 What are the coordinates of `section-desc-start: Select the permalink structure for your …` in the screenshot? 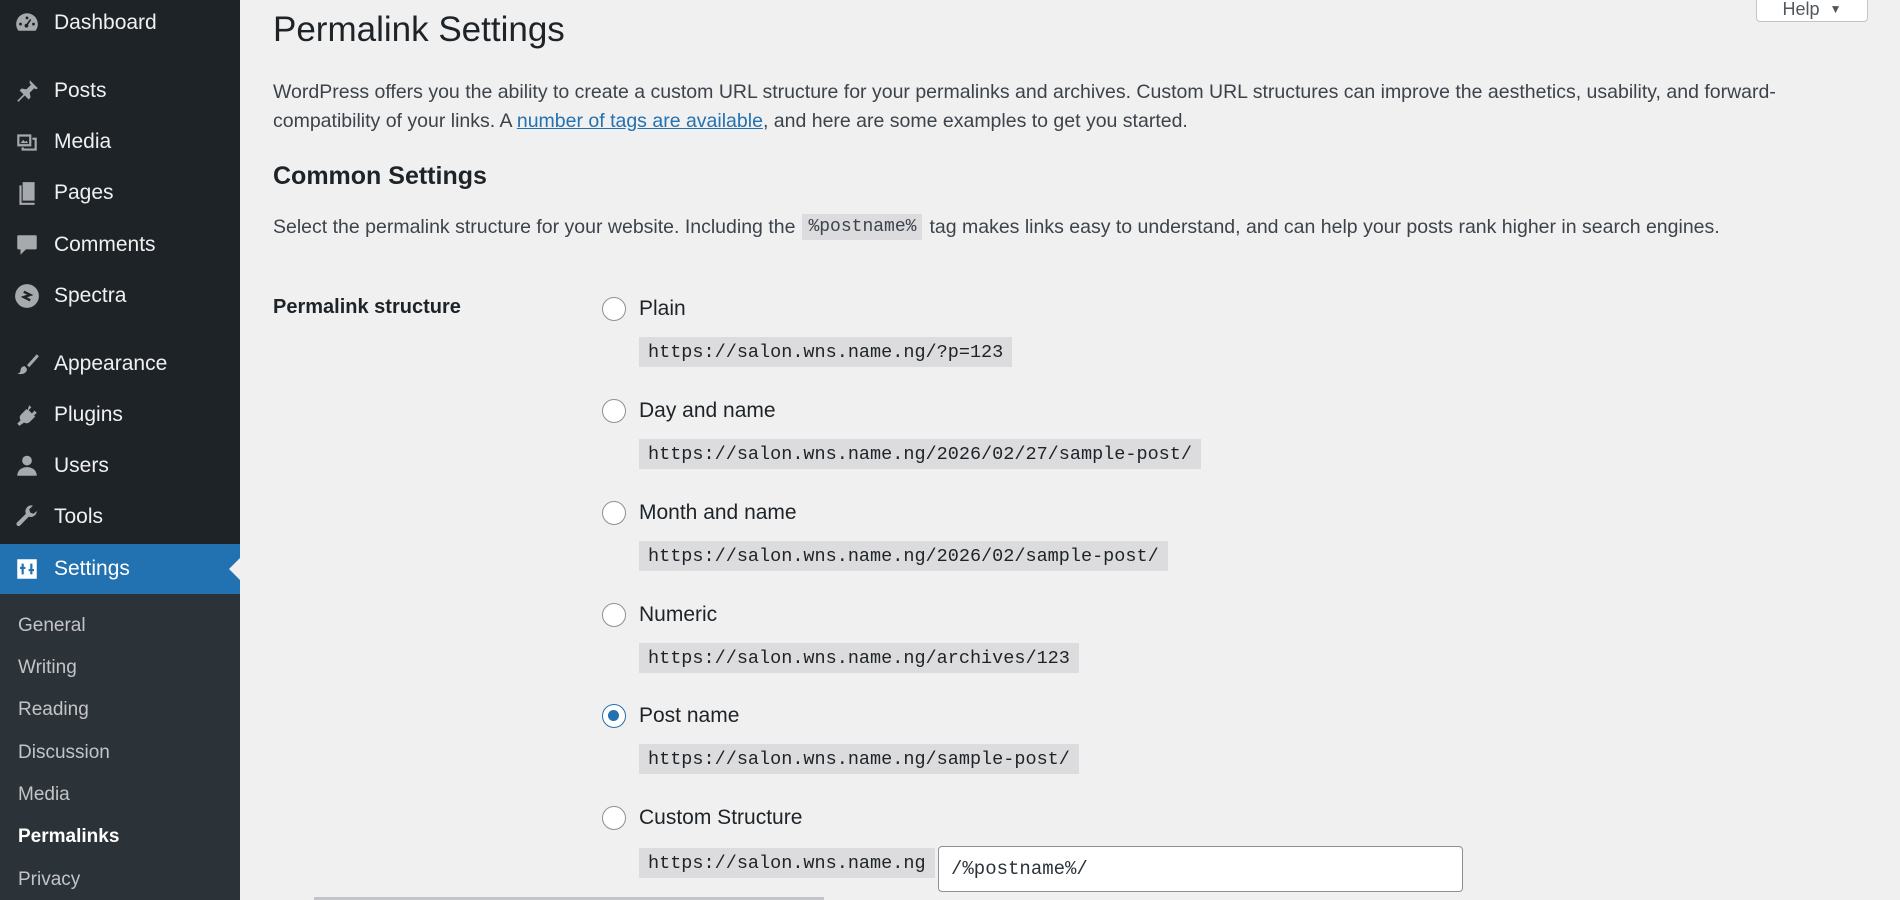 It's located at (534, 226).